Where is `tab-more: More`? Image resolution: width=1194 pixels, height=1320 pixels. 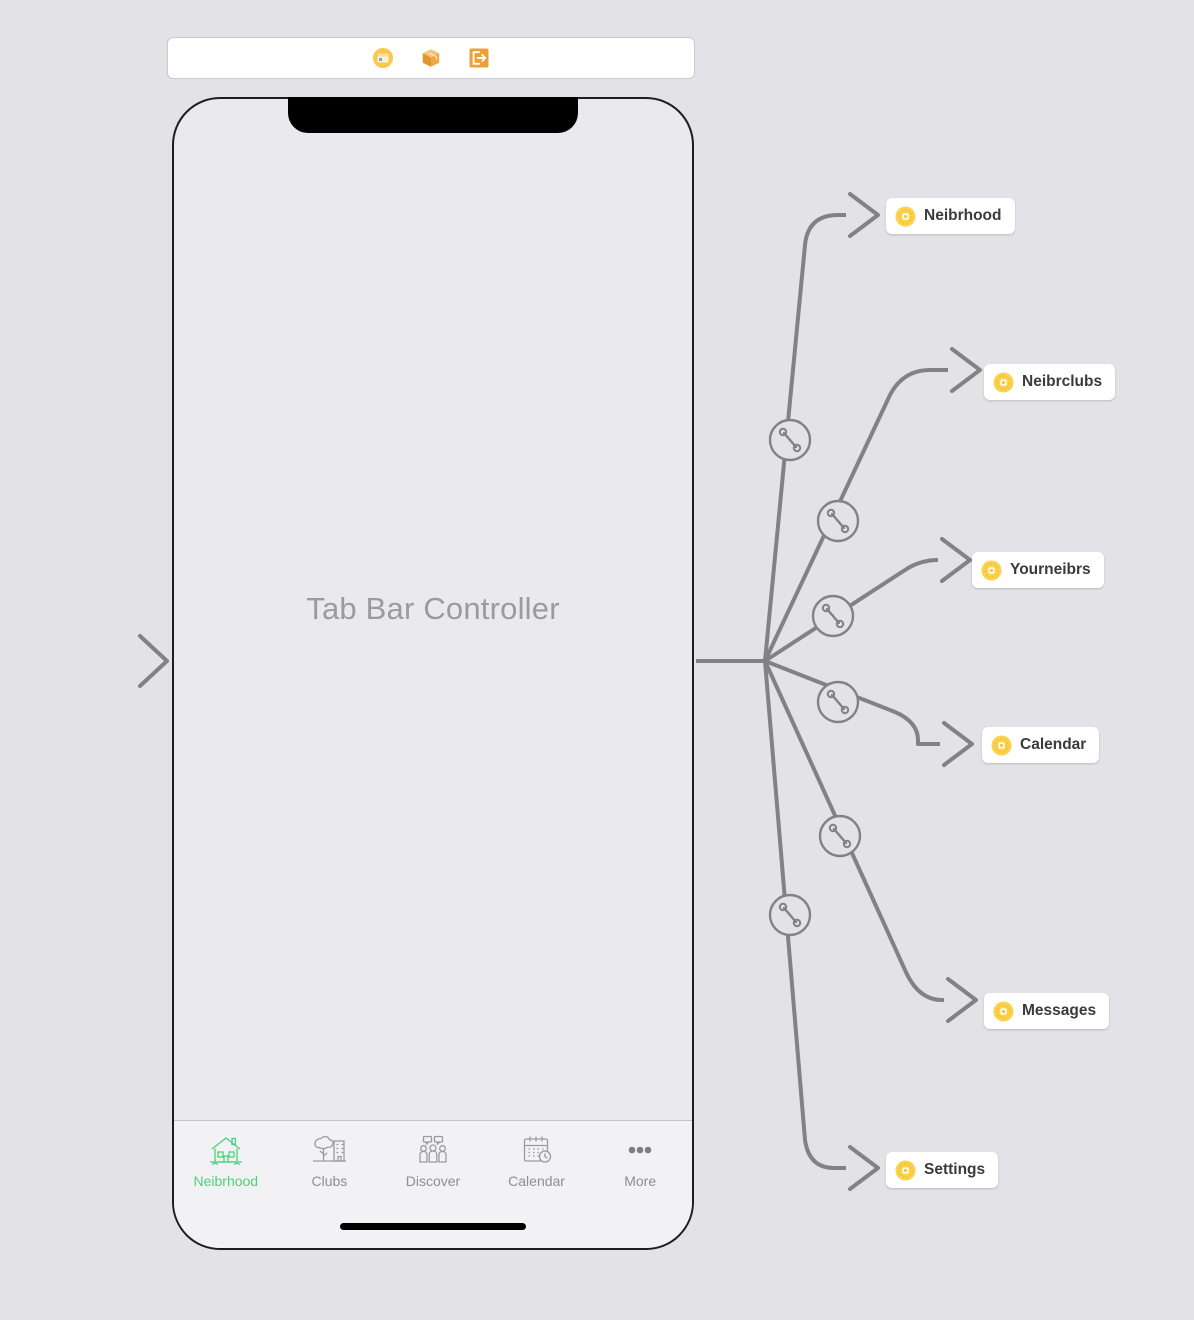 tab-more: More is located at coordinates (640, 1155).